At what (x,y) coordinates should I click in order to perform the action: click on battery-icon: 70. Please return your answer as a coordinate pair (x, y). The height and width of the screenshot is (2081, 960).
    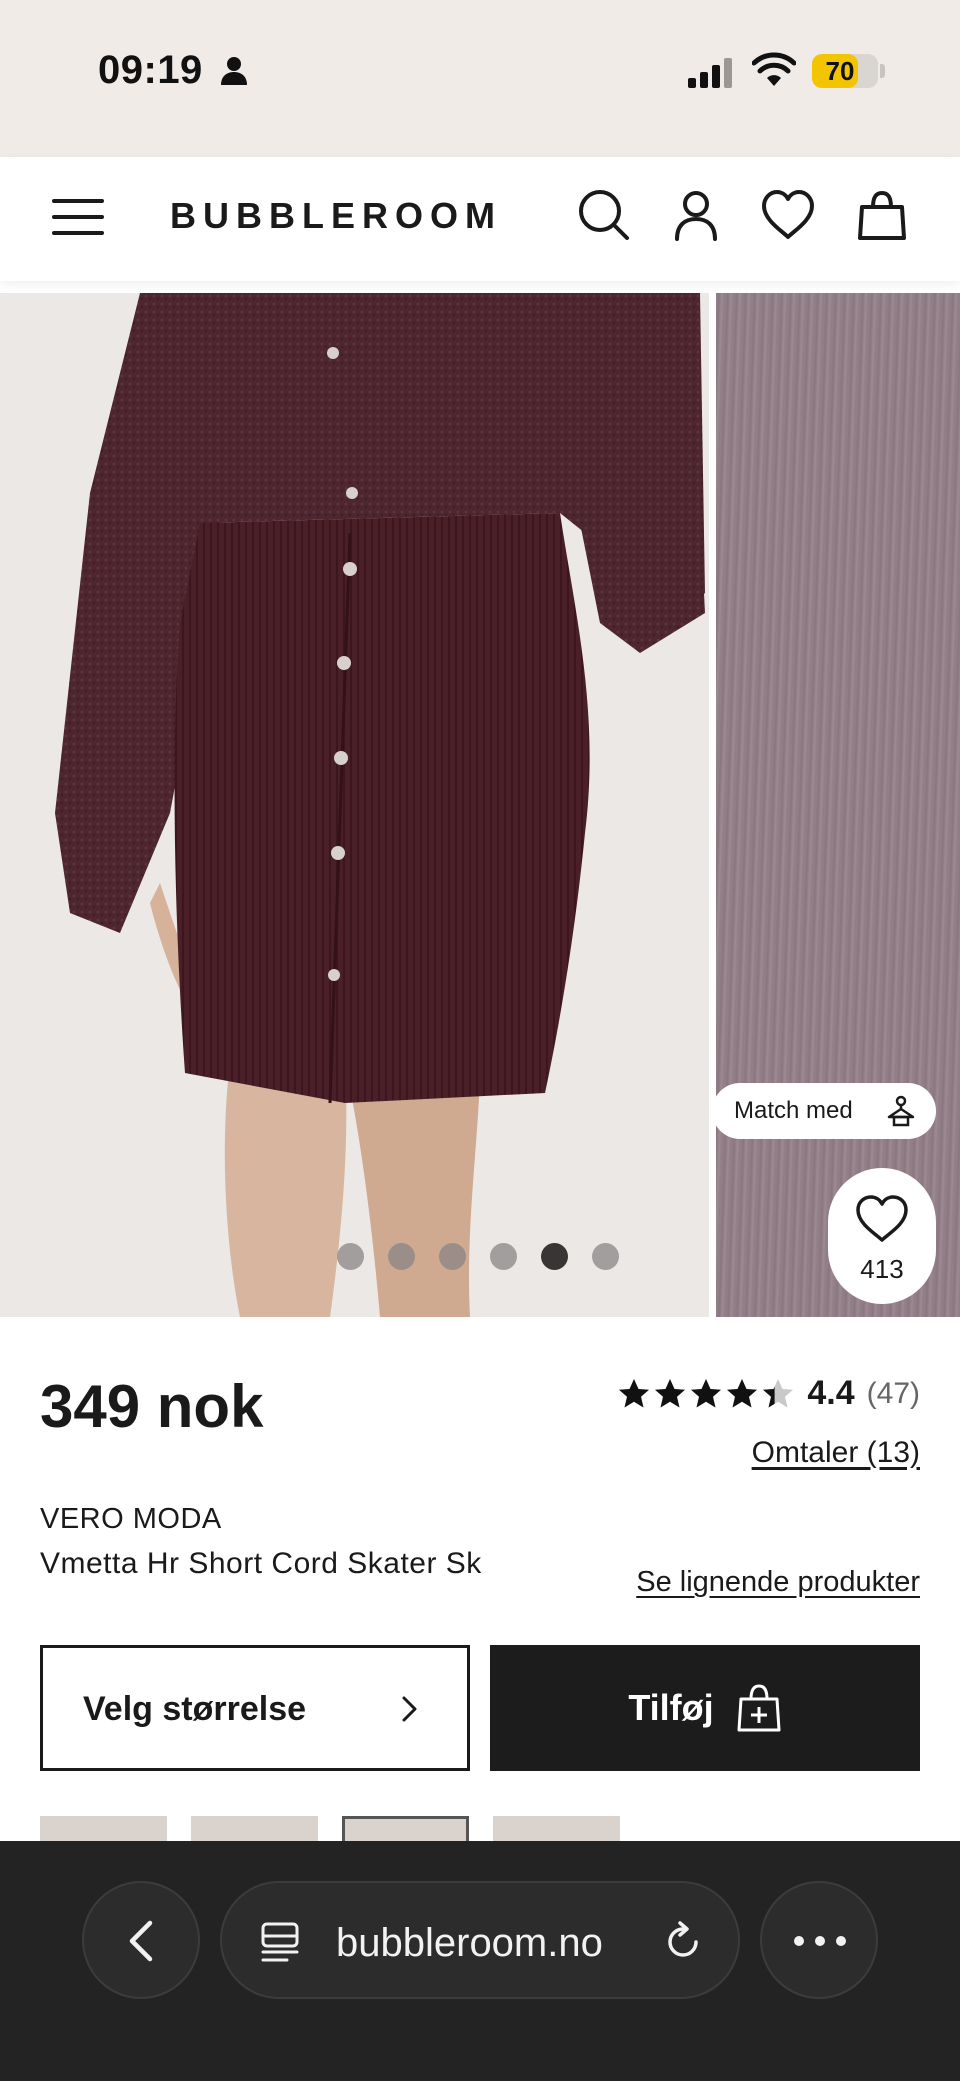
    Looking at the image, I should click on (845, 71).